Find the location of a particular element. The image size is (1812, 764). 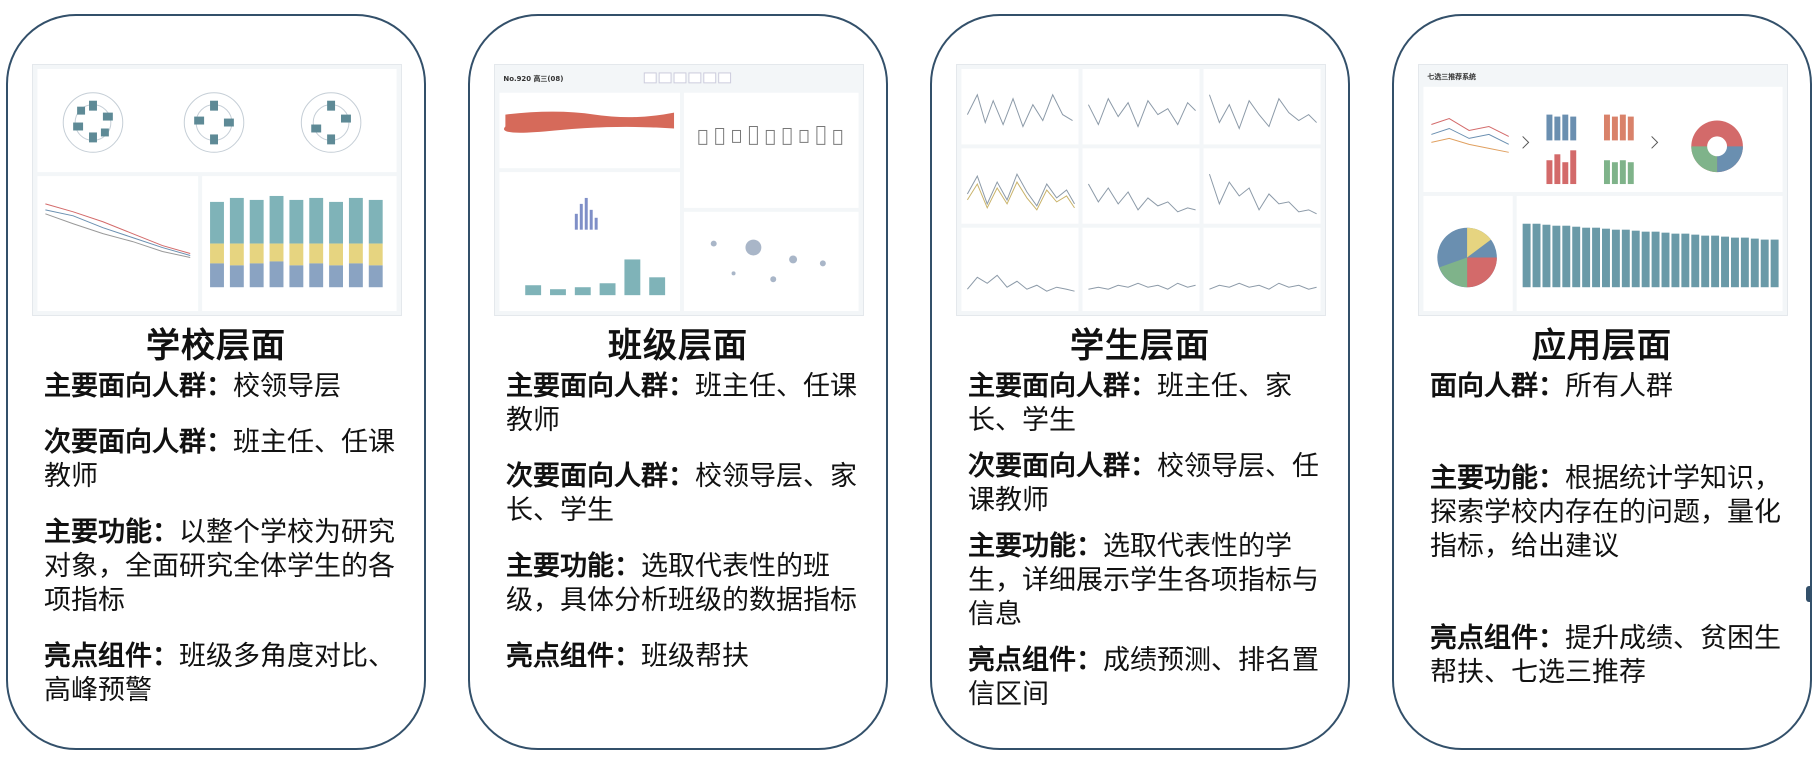

application-dashboard-screenshot: 七选三推荐系统 is located at coordinates (1603, 190).